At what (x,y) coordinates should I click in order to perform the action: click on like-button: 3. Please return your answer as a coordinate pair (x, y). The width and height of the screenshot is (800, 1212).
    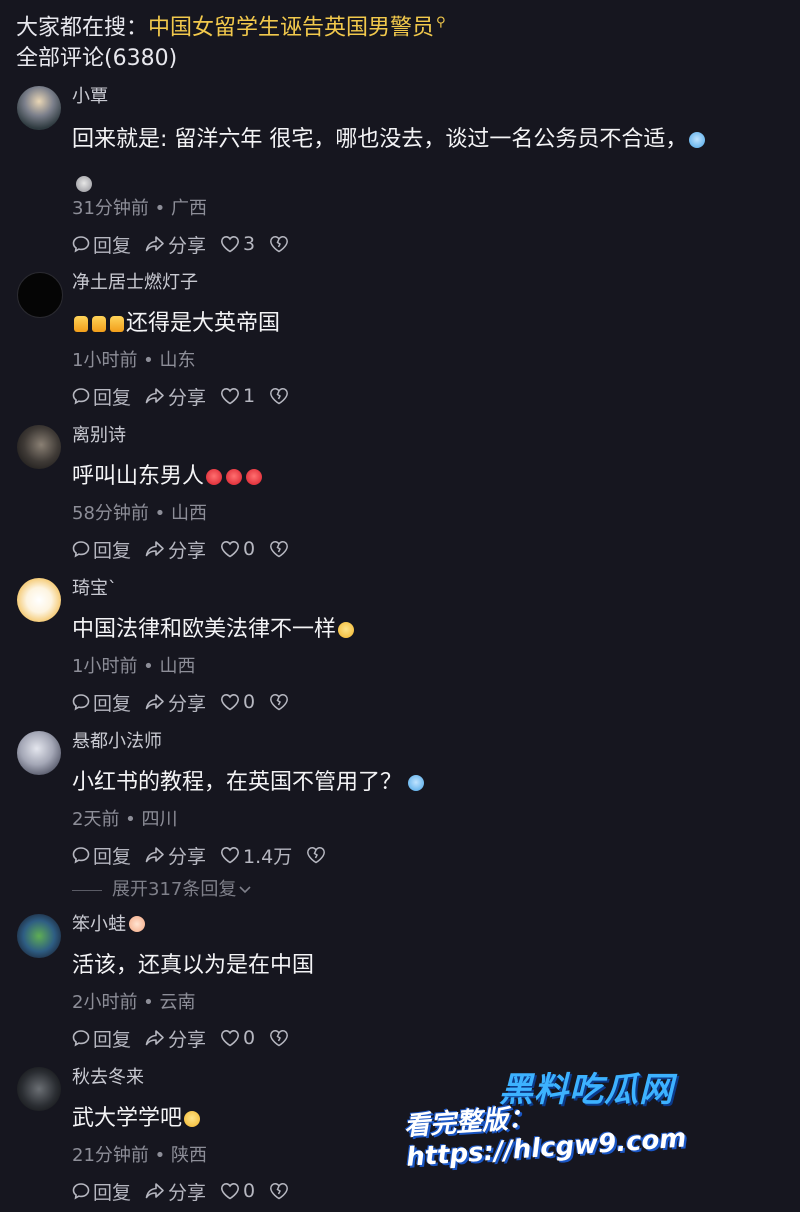
    Looking at the image, I should click on (237, 244).